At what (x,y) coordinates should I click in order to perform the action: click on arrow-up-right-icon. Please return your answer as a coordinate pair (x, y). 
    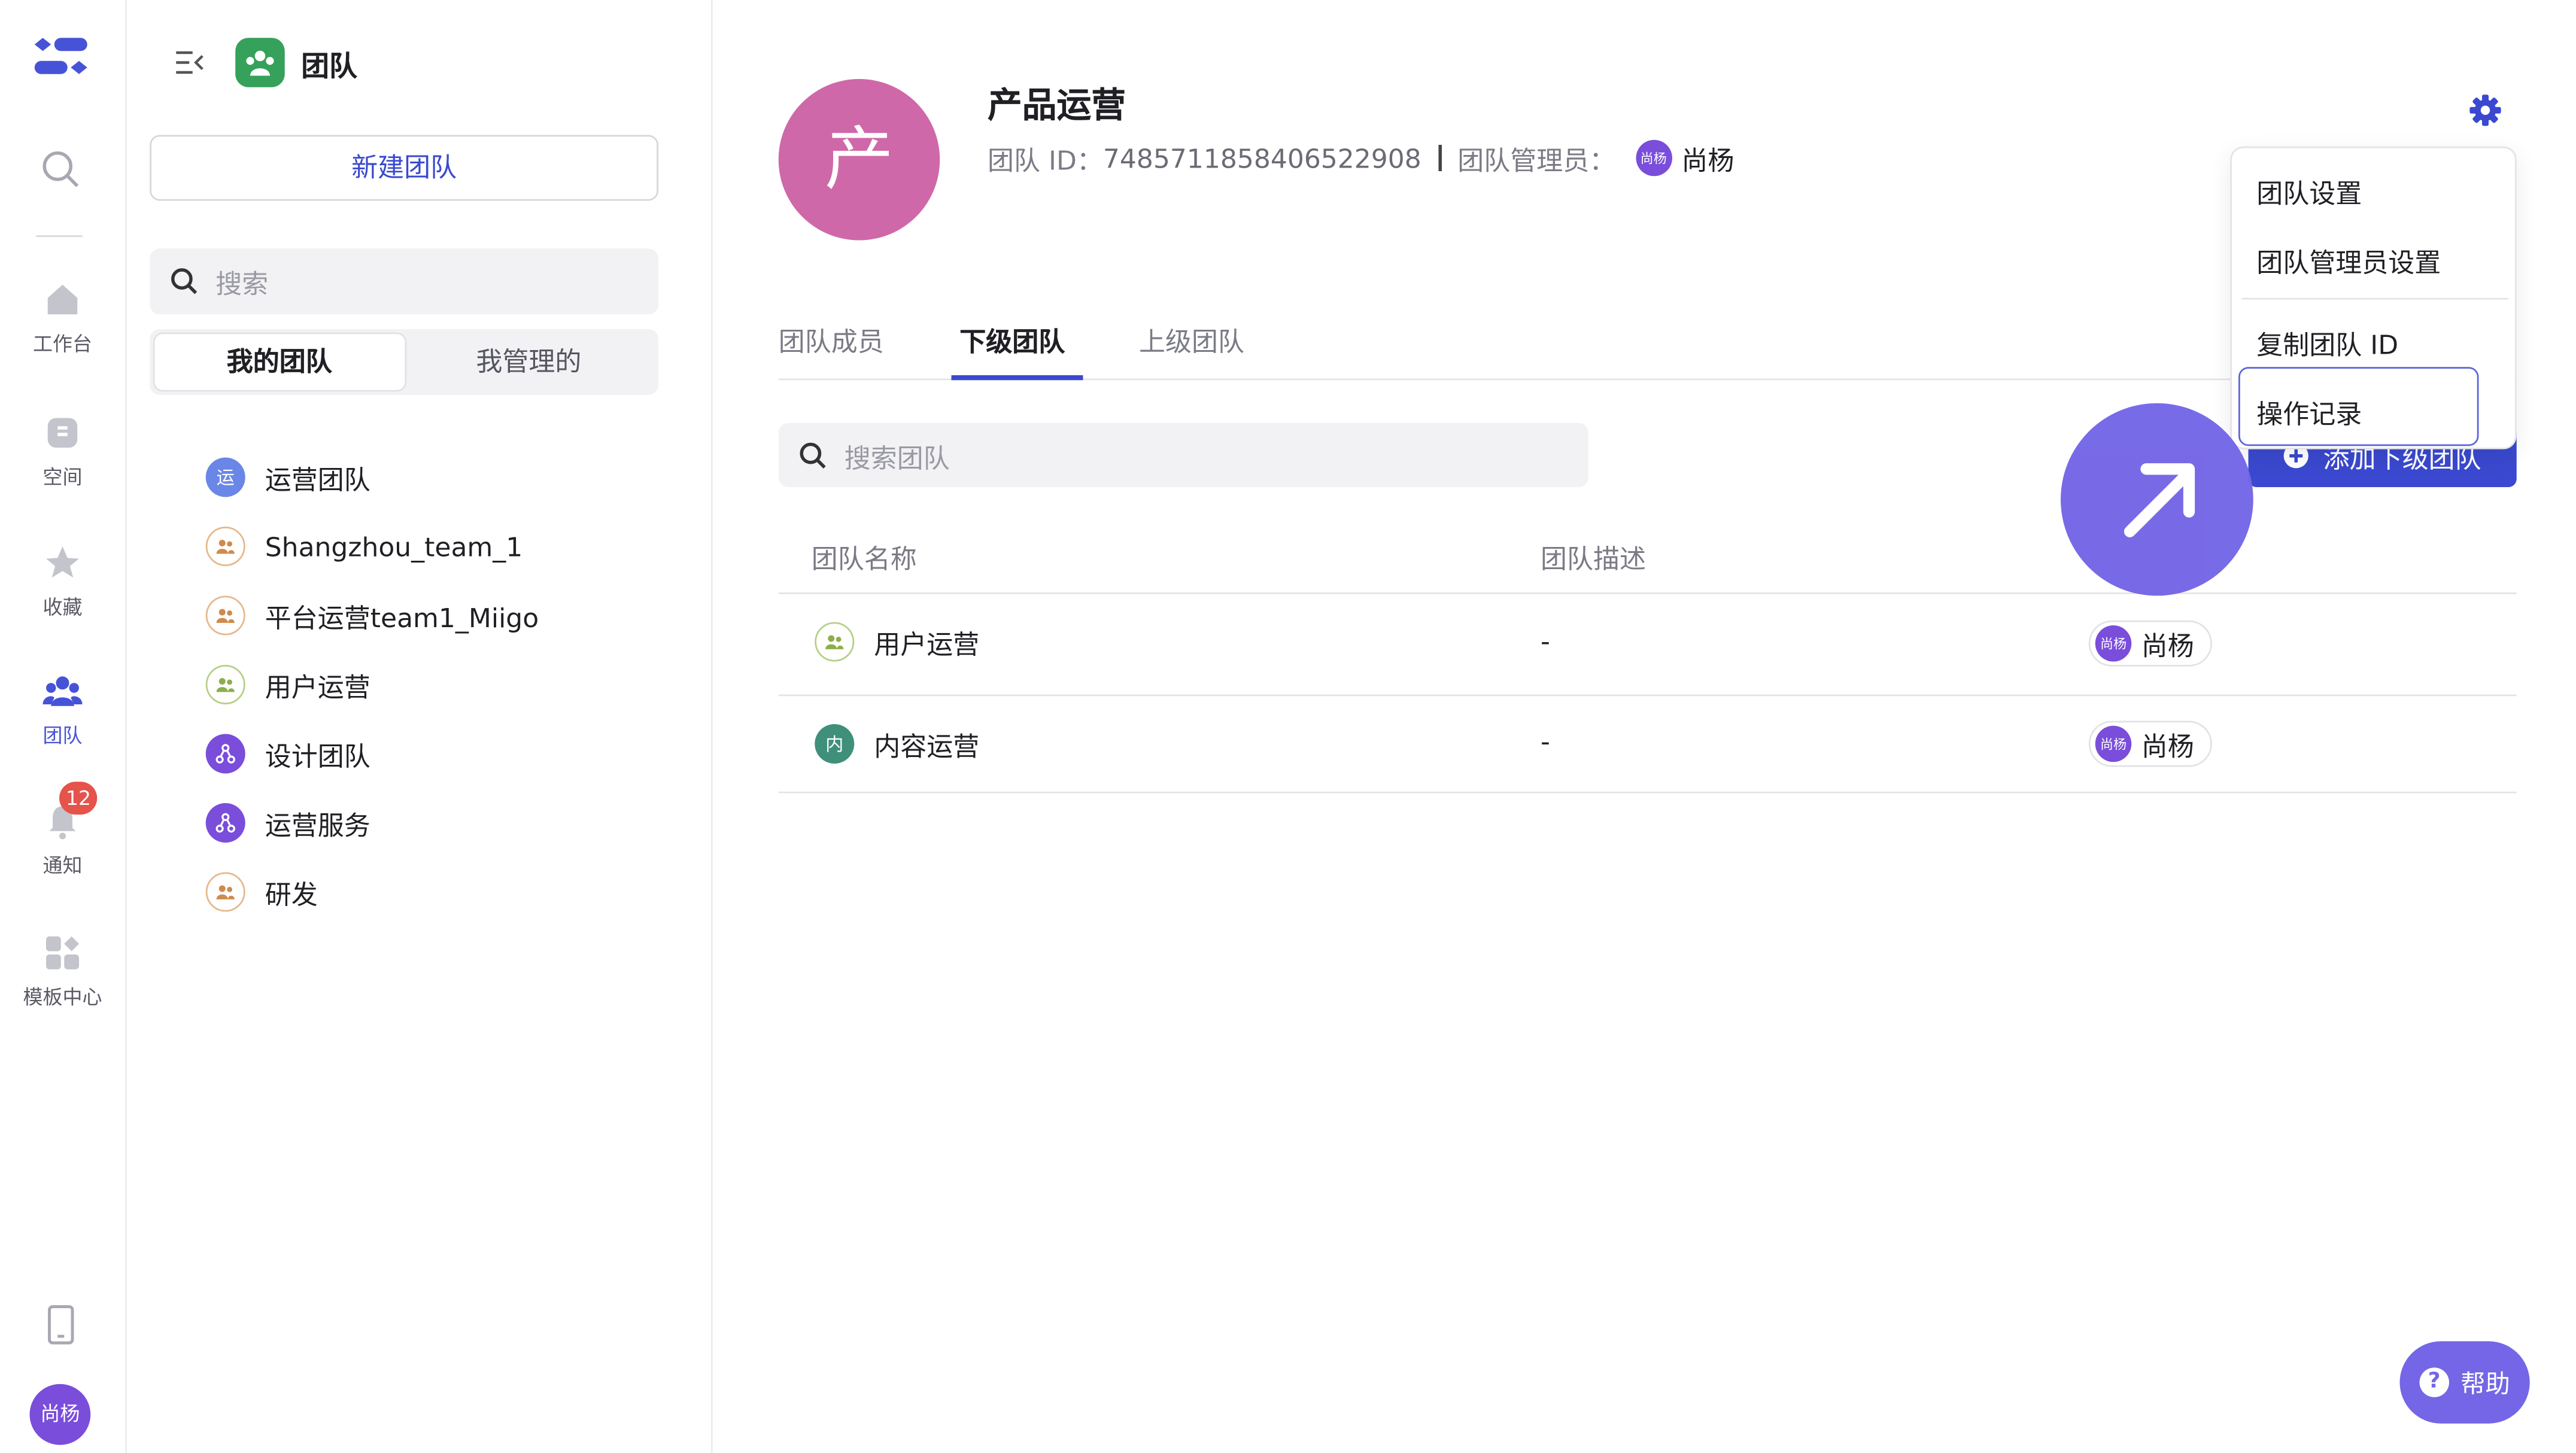
    Looking at the image, I should click on (2159, 500).